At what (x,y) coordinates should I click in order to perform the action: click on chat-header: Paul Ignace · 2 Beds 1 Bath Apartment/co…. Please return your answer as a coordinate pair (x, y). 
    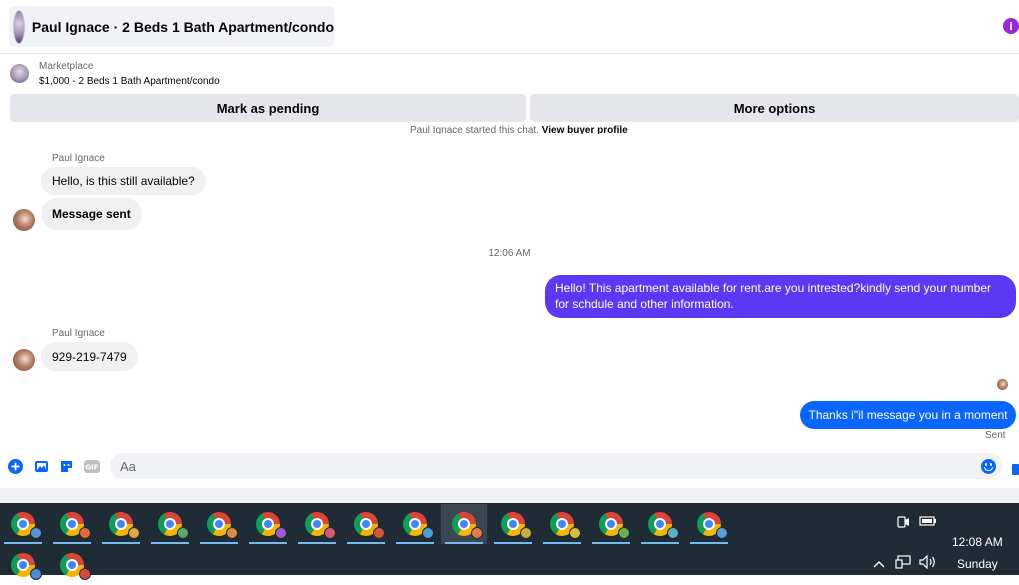
    Looking at the image, I should click on (509, 27).